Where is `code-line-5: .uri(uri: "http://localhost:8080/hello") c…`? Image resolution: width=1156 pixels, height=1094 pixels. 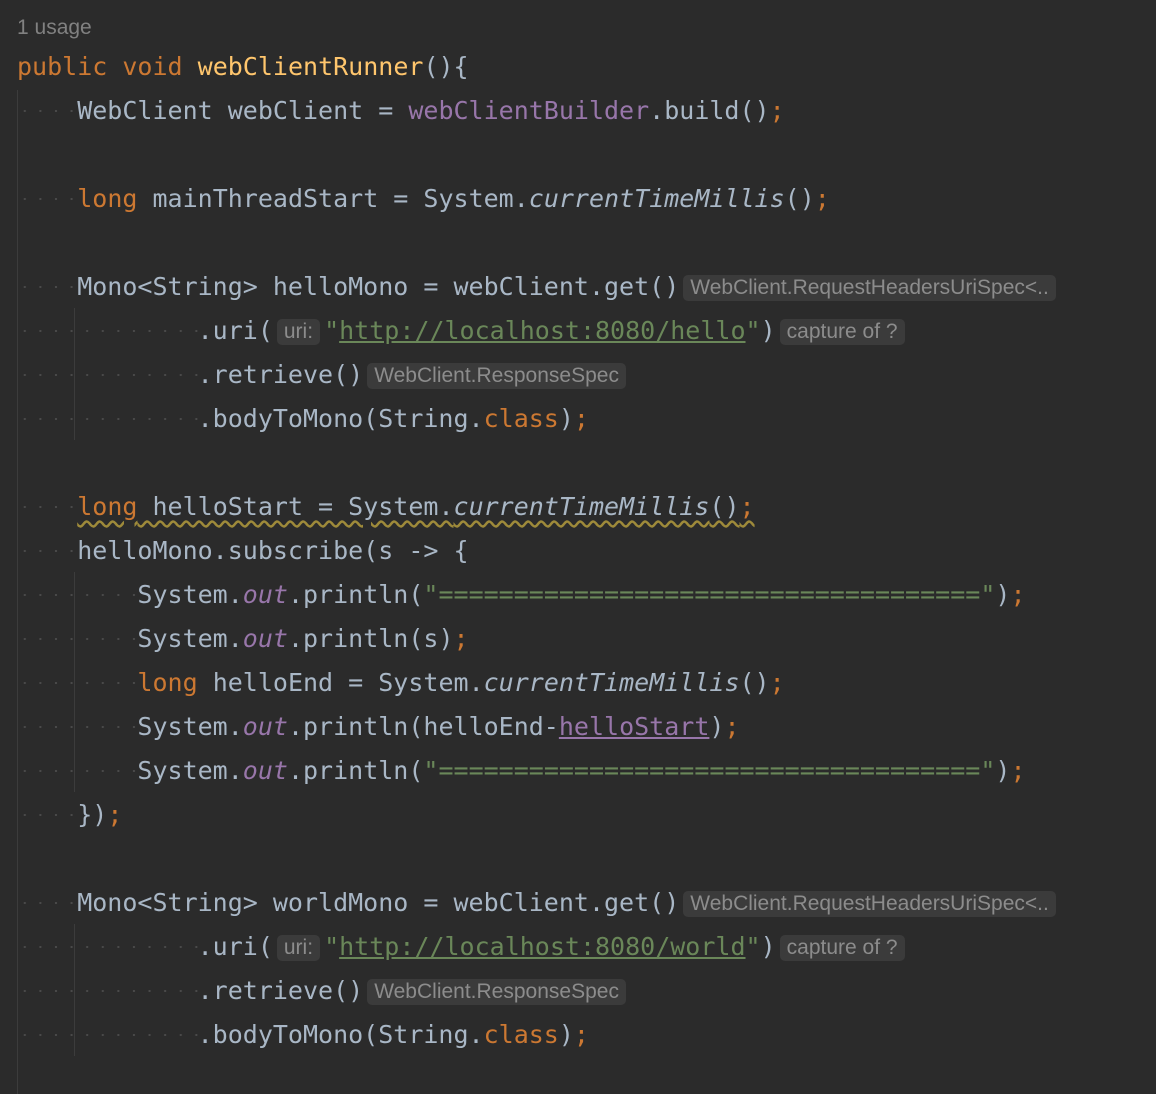 code-line-5: .uri(uri: "http://localhost:8080/hello") c… is located at coordinates (463, 331).